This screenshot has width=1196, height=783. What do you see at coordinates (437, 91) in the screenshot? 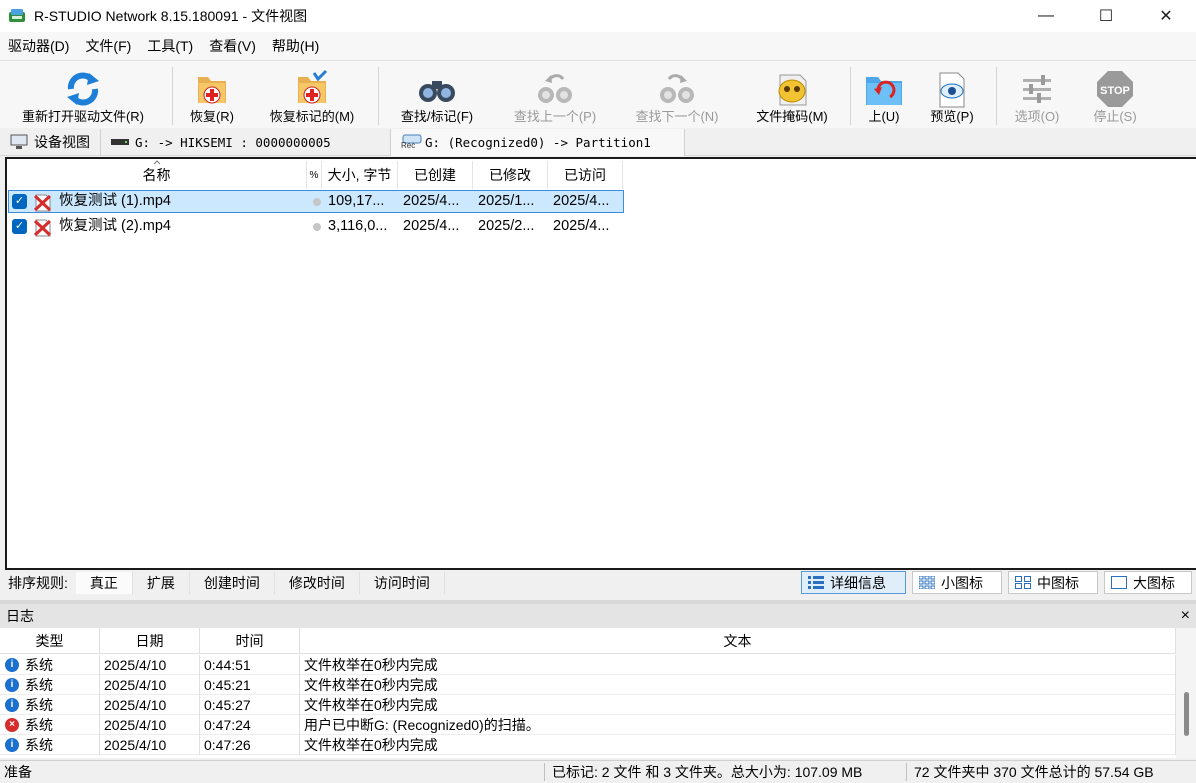
I see `binoculars-icon` at bounding box center [437, 91].